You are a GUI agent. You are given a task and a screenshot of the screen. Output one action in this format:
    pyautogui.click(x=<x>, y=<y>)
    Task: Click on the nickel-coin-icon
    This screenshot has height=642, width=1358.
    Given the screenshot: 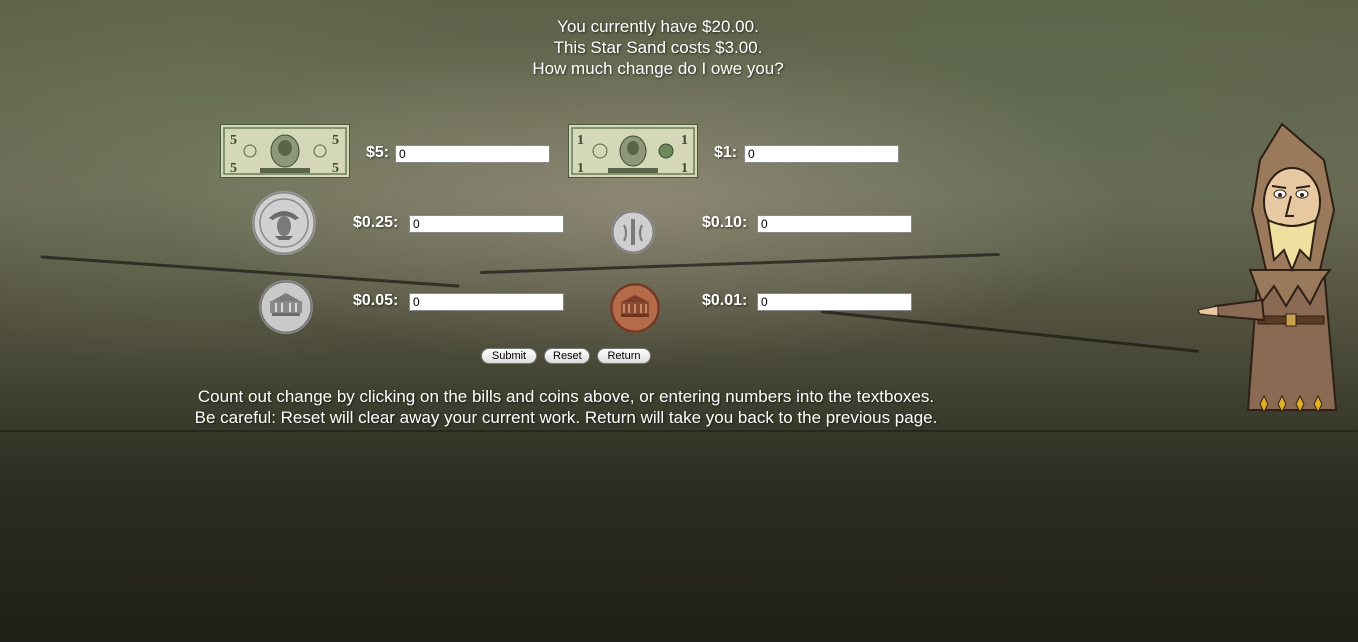 What is the action you would take?
    pyautogui.click(x=286, y=307)
    